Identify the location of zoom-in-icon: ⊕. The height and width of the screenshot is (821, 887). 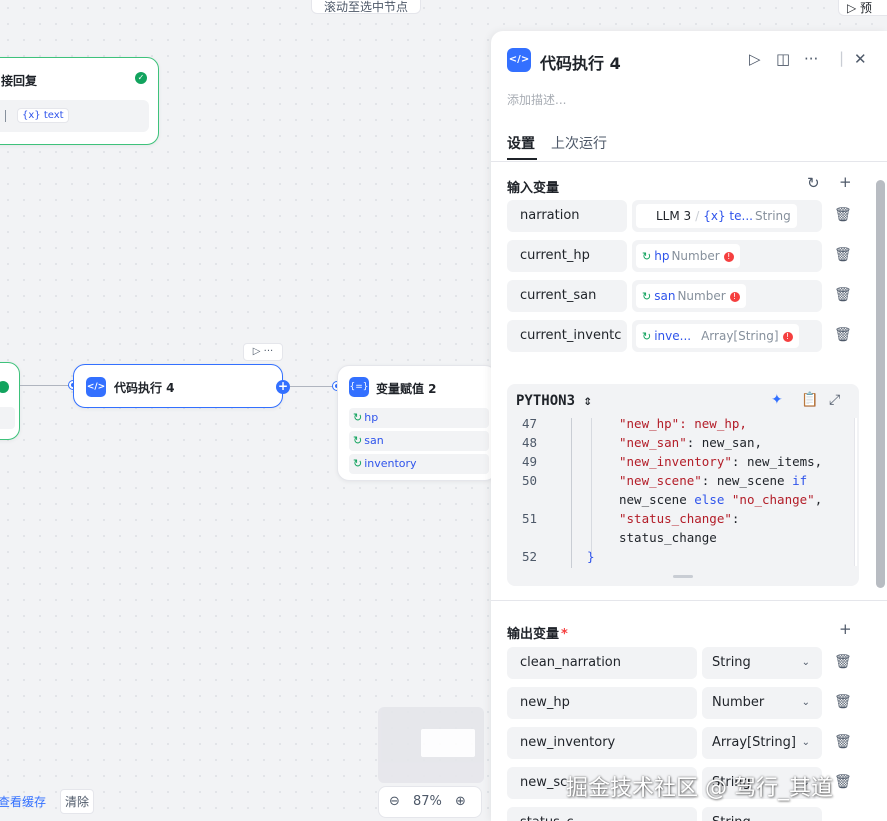
(460, 801).